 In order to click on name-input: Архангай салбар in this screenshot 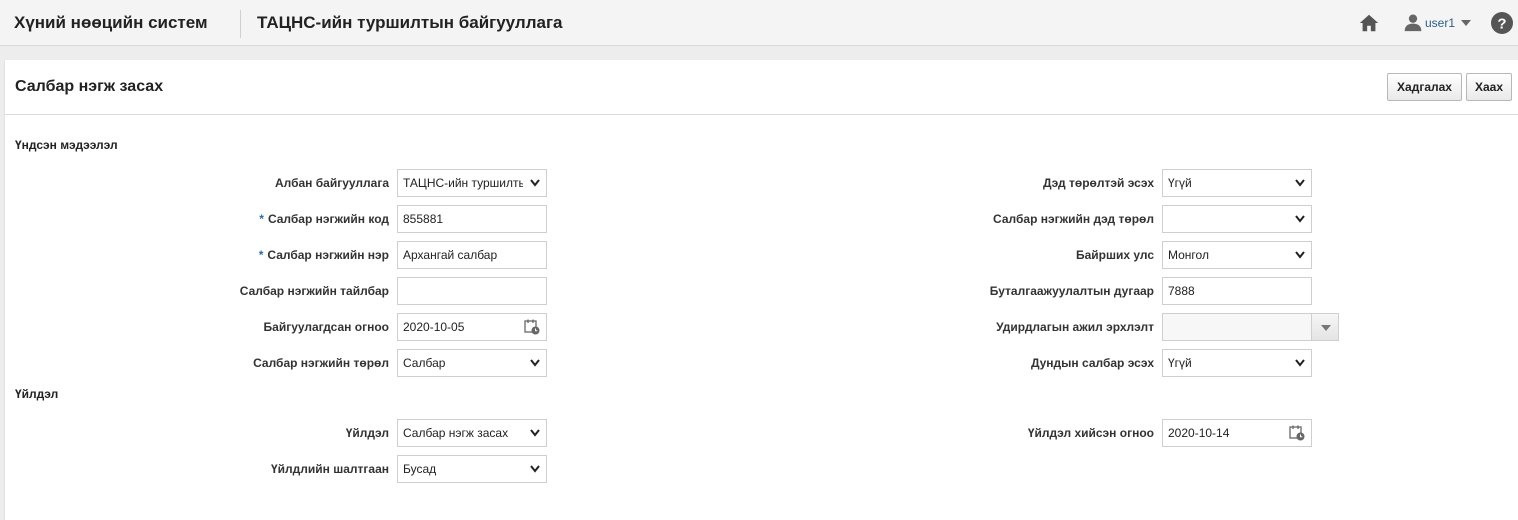, I will do `click(472, 255)`.